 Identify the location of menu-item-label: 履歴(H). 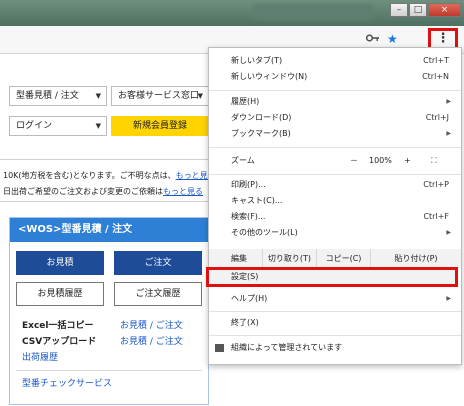
(245, 101).